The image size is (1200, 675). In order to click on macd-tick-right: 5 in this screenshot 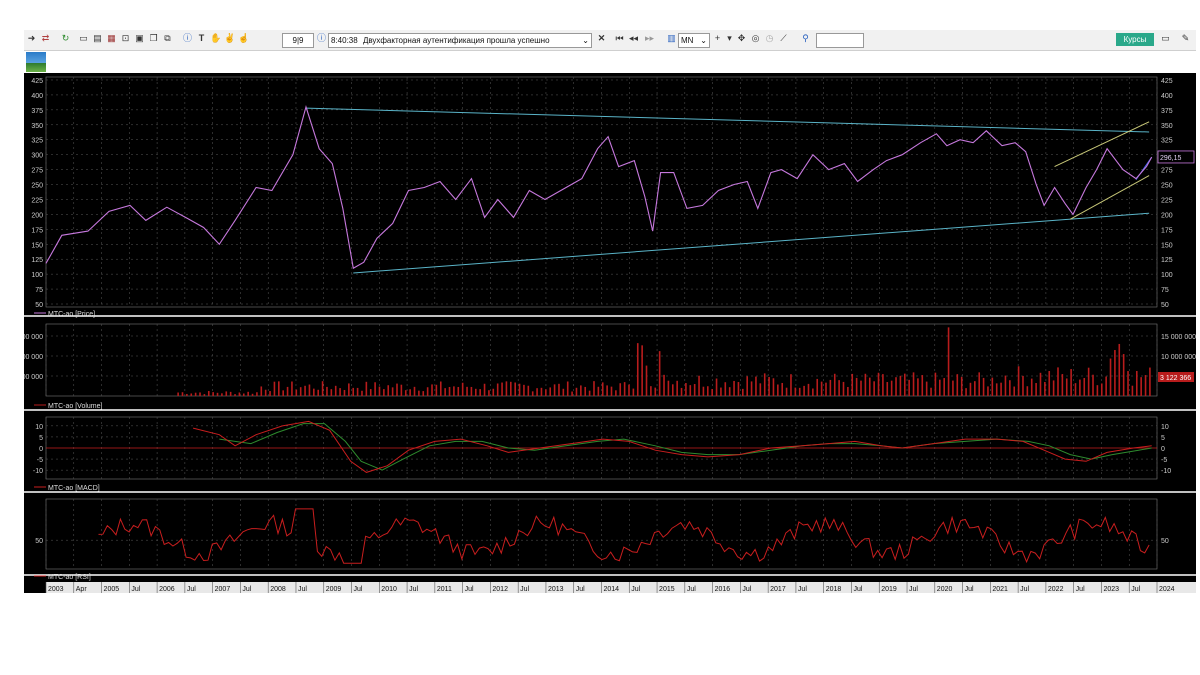, I will do `click(1163, 438)`.